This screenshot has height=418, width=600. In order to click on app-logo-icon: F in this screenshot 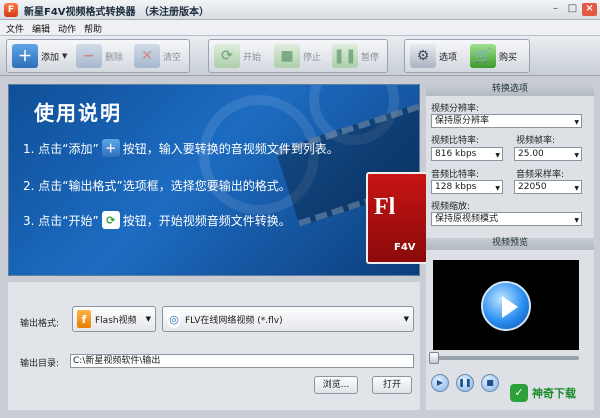, I will do `click(11, 10)`.